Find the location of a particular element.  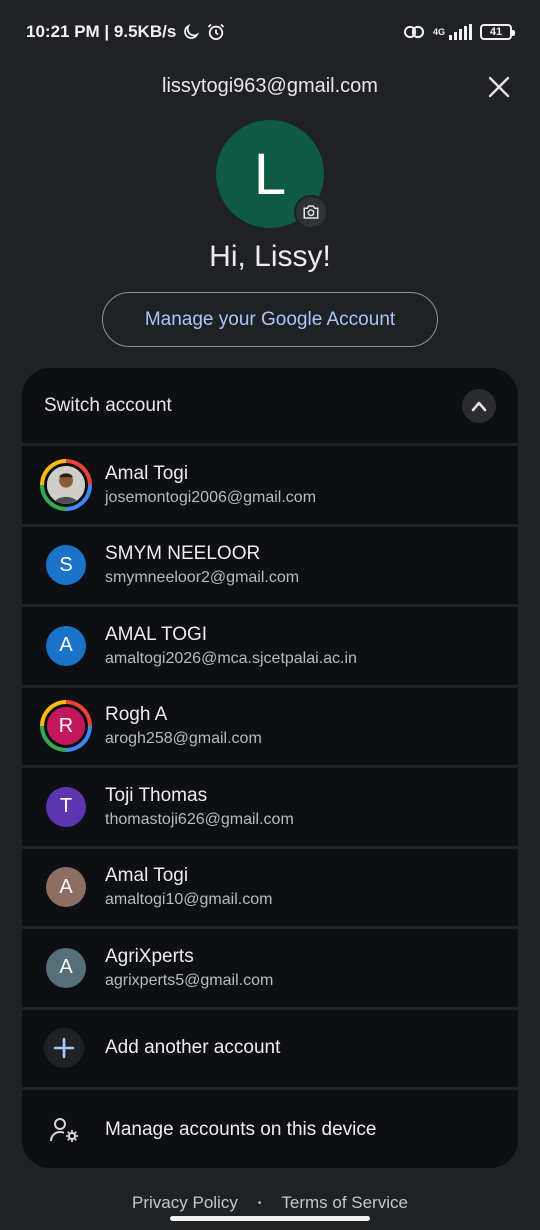

alarm-icon is located at coordinates (216, 31).